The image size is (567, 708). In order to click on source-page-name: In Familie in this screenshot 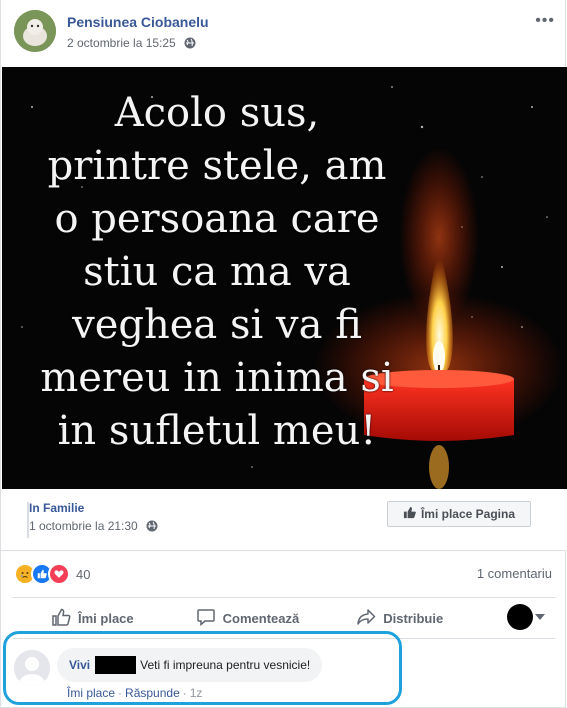, I will do `click(56, 508)`.